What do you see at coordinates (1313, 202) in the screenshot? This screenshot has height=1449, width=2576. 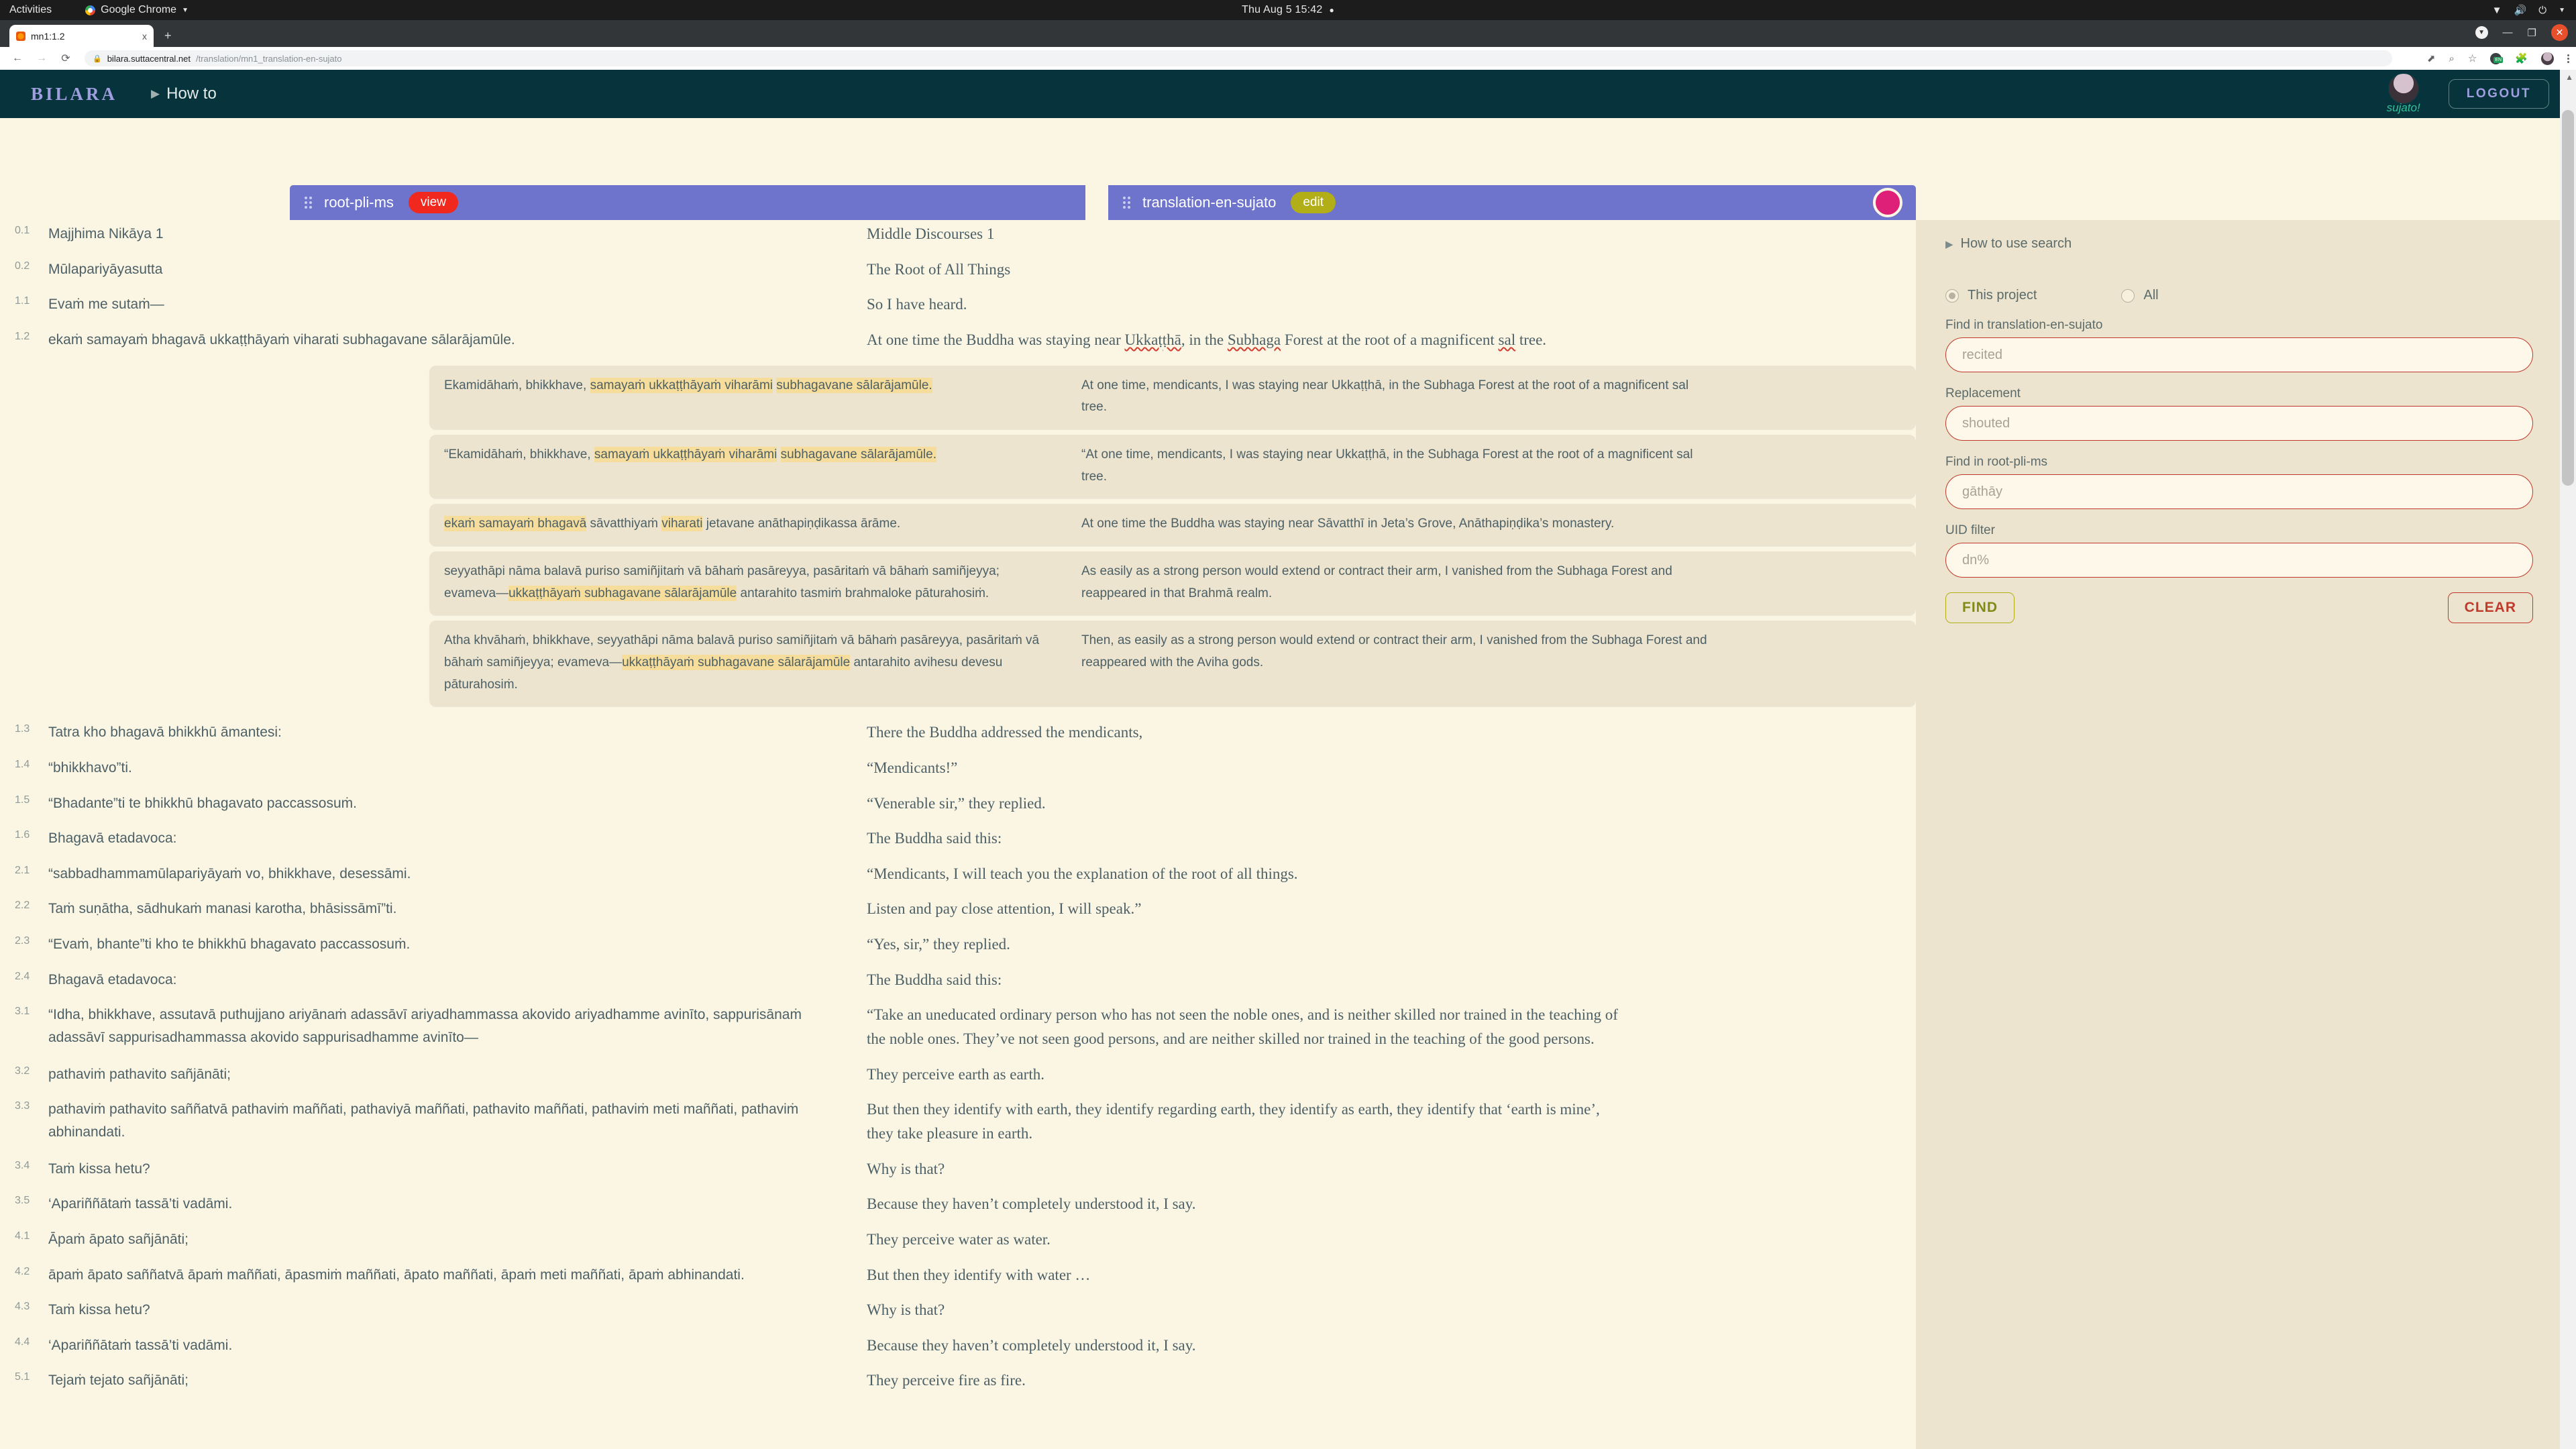 I see `edit-badge: edit` at bounding box center [1313, 202].